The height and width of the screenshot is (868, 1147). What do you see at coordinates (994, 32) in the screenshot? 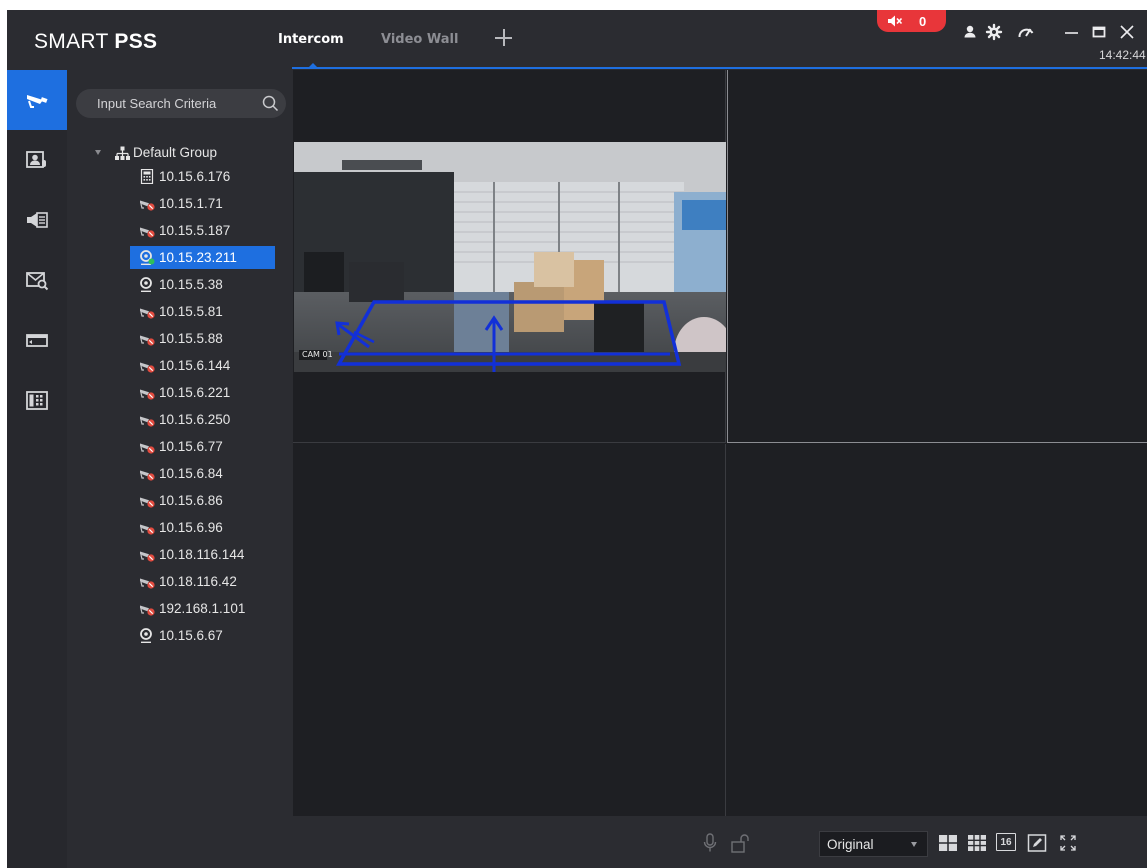
I see `settings-icon` at bounding box center [994, 32].